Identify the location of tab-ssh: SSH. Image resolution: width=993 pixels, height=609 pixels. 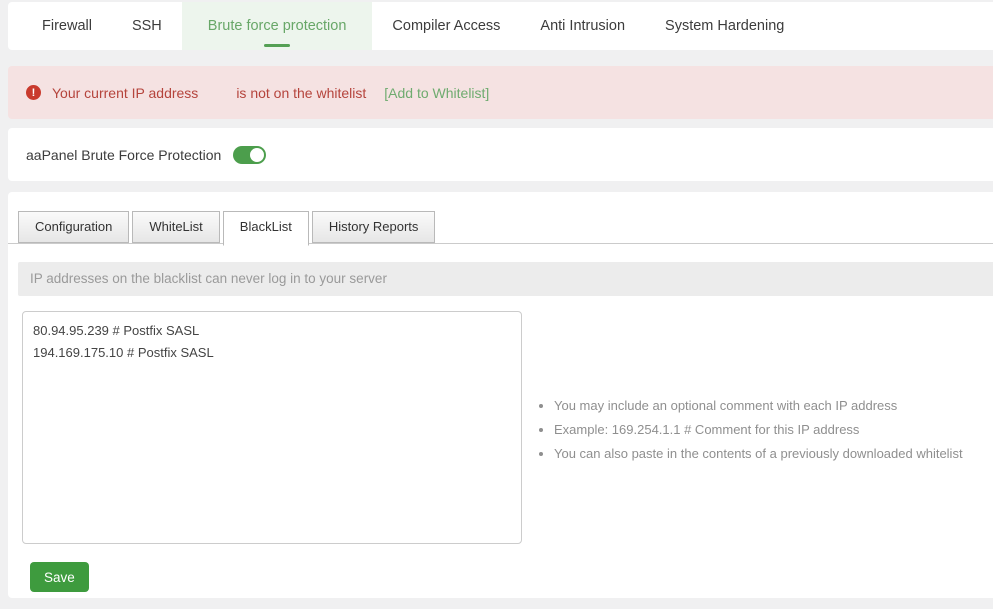
(147, 26).